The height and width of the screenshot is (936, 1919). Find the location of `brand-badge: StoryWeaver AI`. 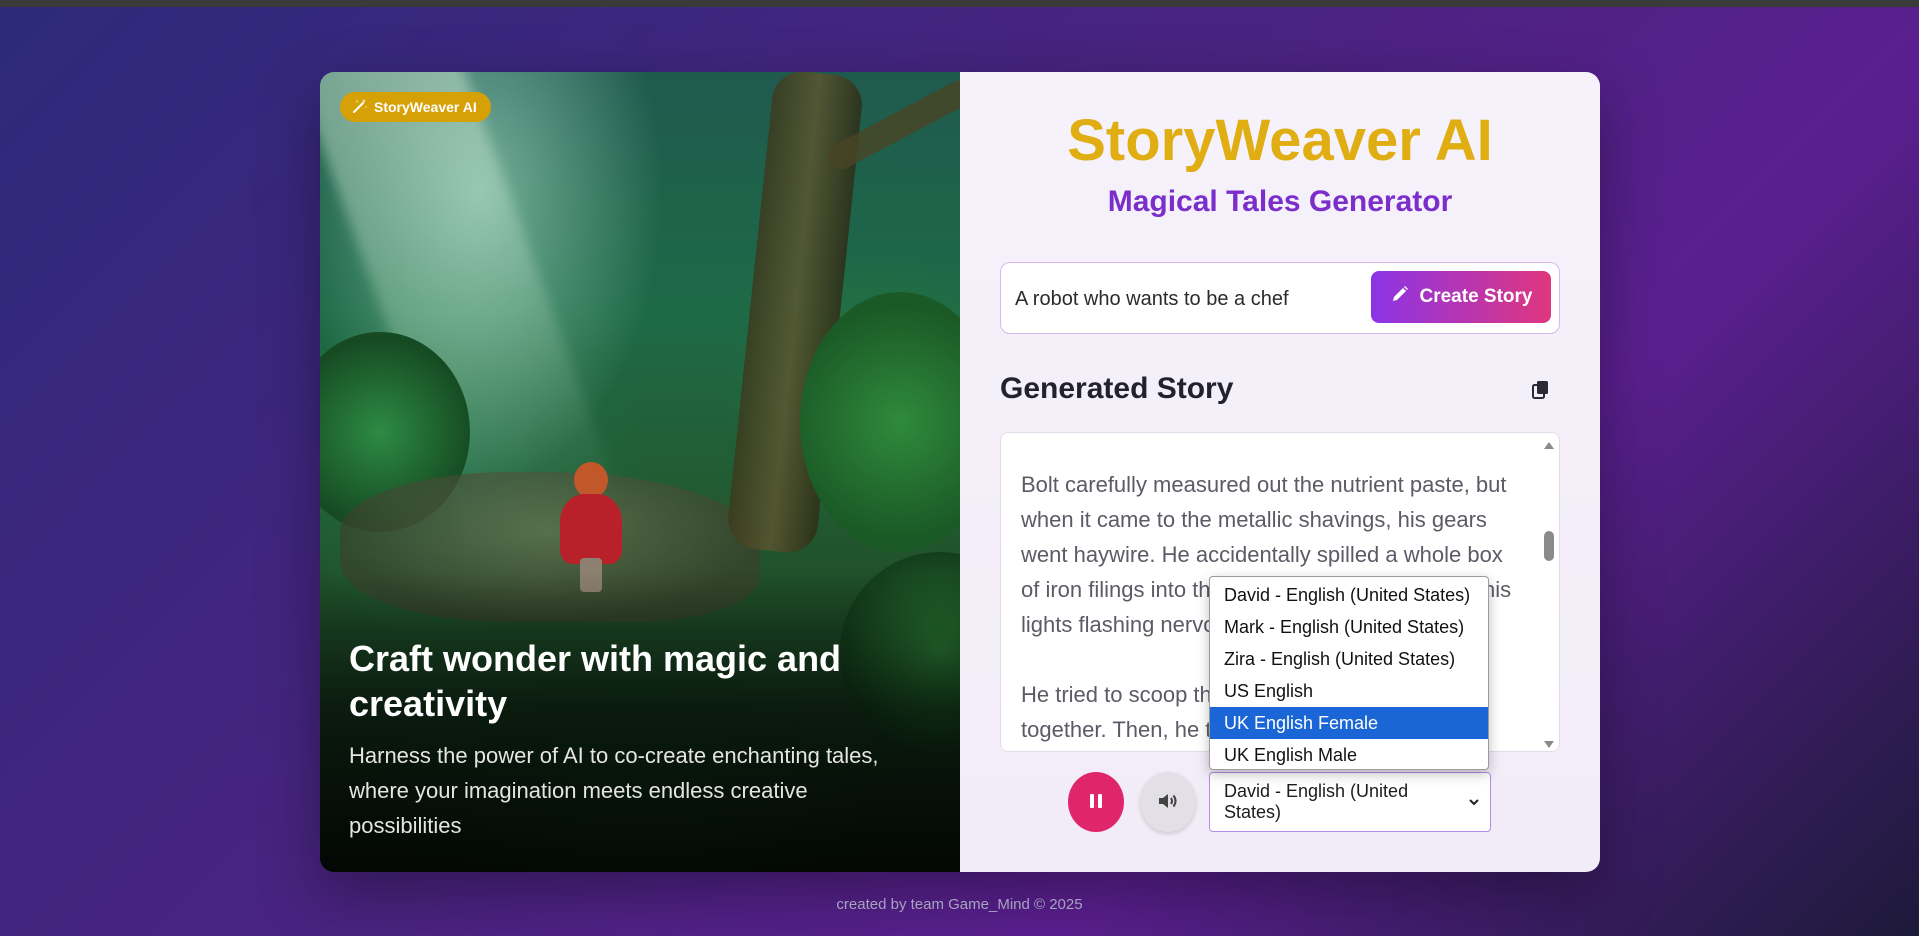

brand-badge: StoryWeaver AI is located at coordinates (415, 107).